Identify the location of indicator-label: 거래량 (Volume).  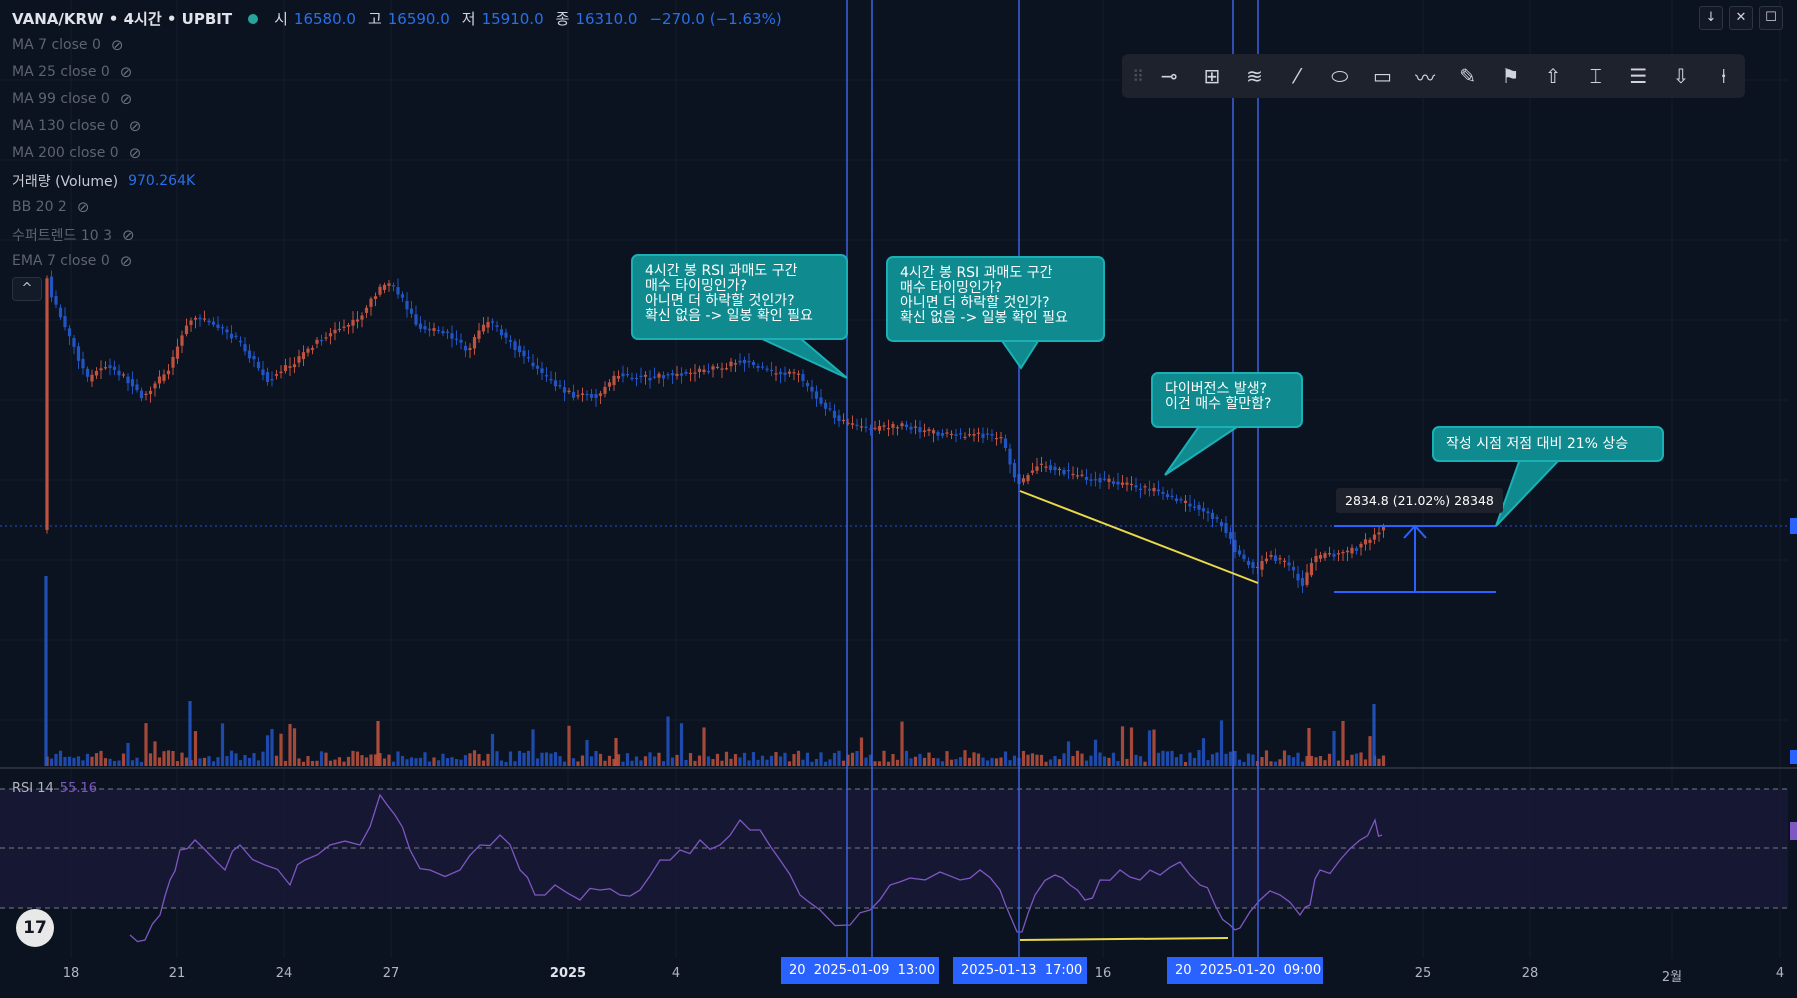
(65, 182).